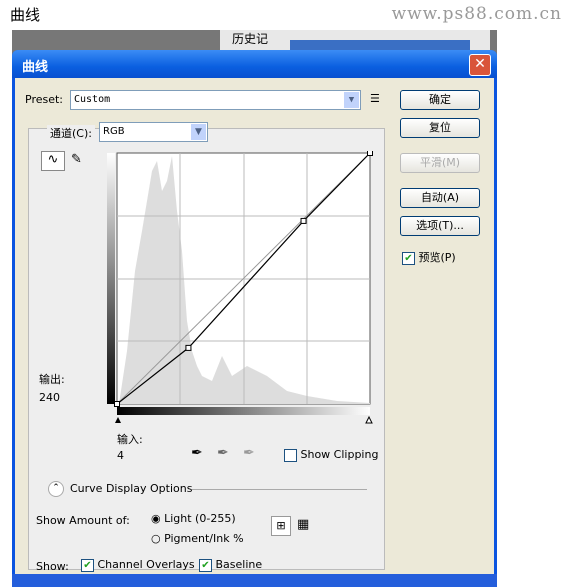 This screenshot has width=568, height=587. Describe the element at coordinates (71, 133) in the screenshot. I see `channel-label: 通道(C):` at that location.